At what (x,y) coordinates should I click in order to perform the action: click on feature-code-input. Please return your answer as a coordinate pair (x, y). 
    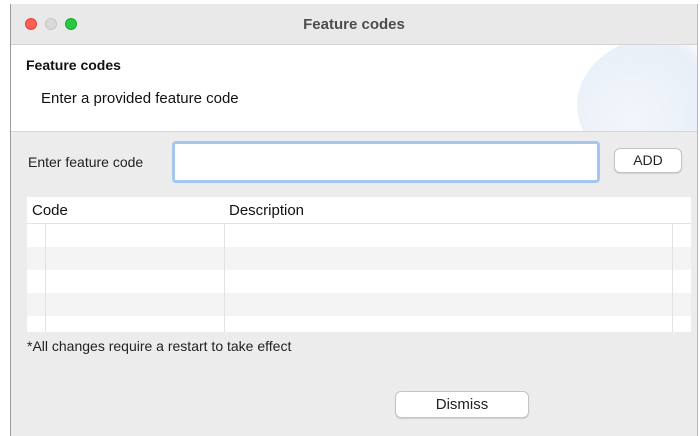
    Looking at the image, I should click on (386, 162).